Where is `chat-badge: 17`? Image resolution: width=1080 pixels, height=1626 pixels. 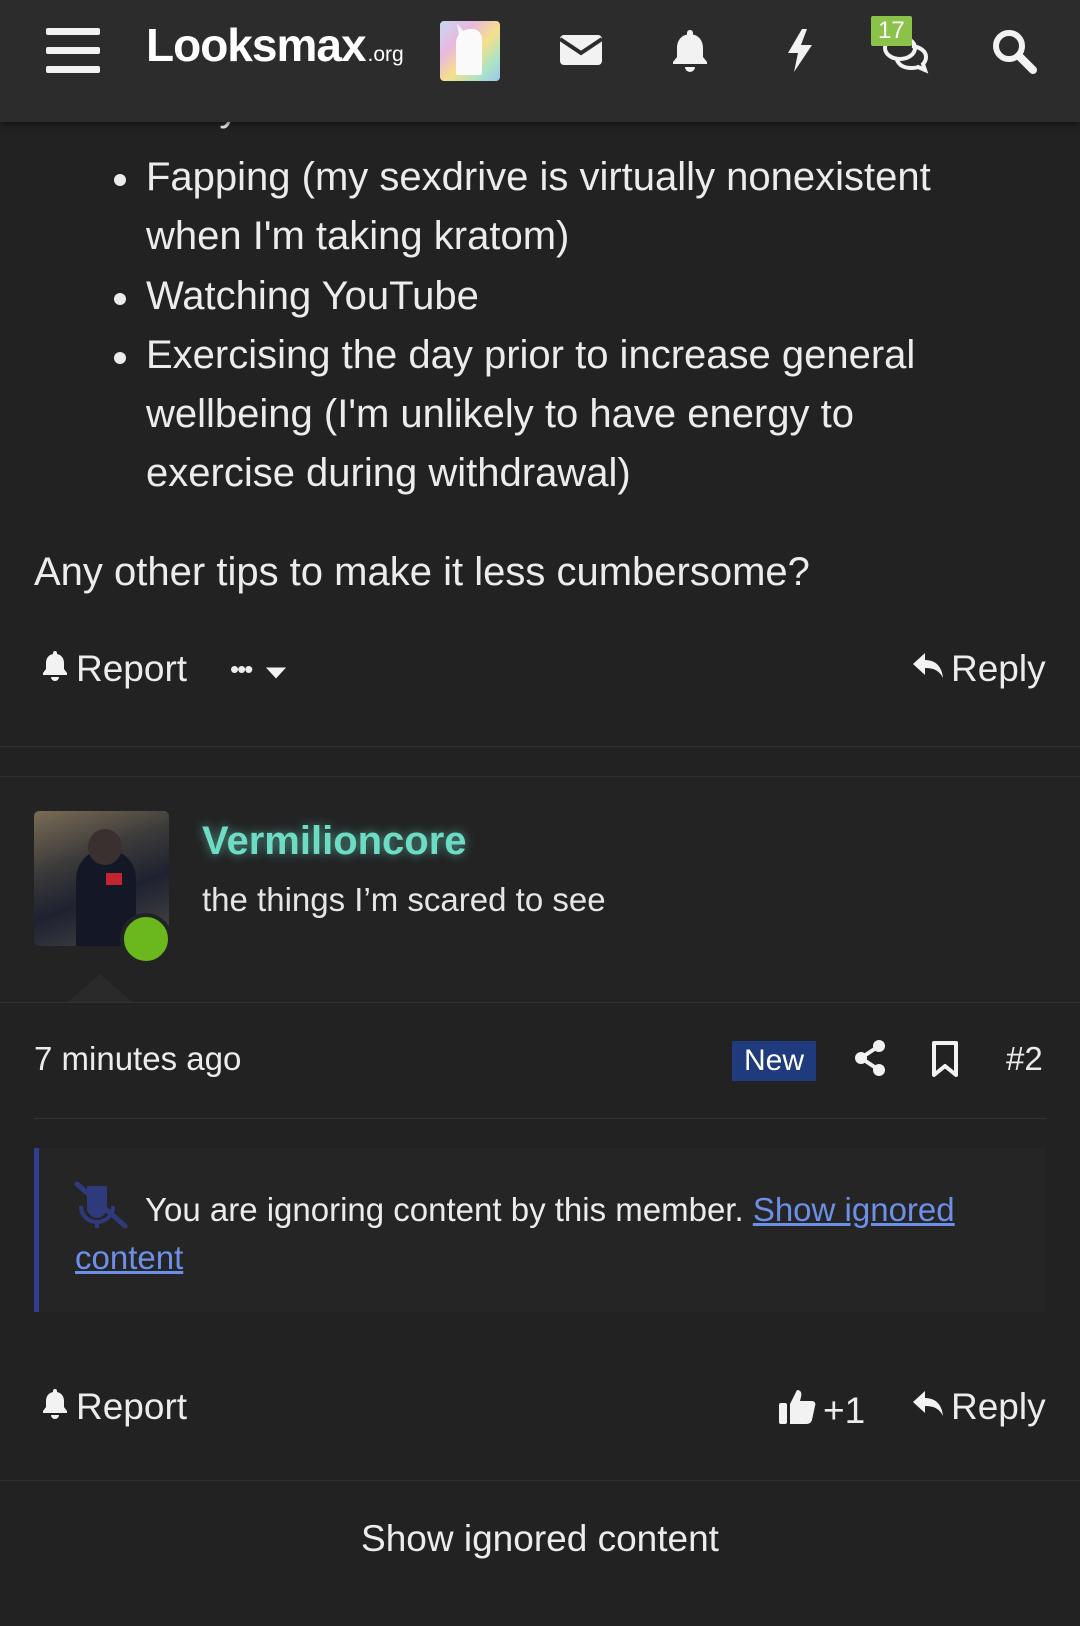 chat-badge: 17 is located at coordinates (891, 31).